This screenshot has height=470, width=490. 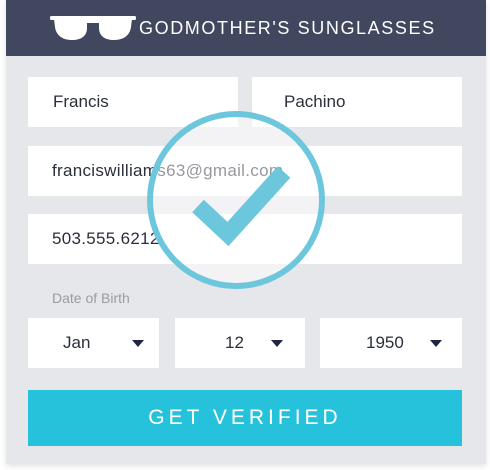 I want to click on get-verified-button: GET VERIFIED, so click(x=245, y=418).